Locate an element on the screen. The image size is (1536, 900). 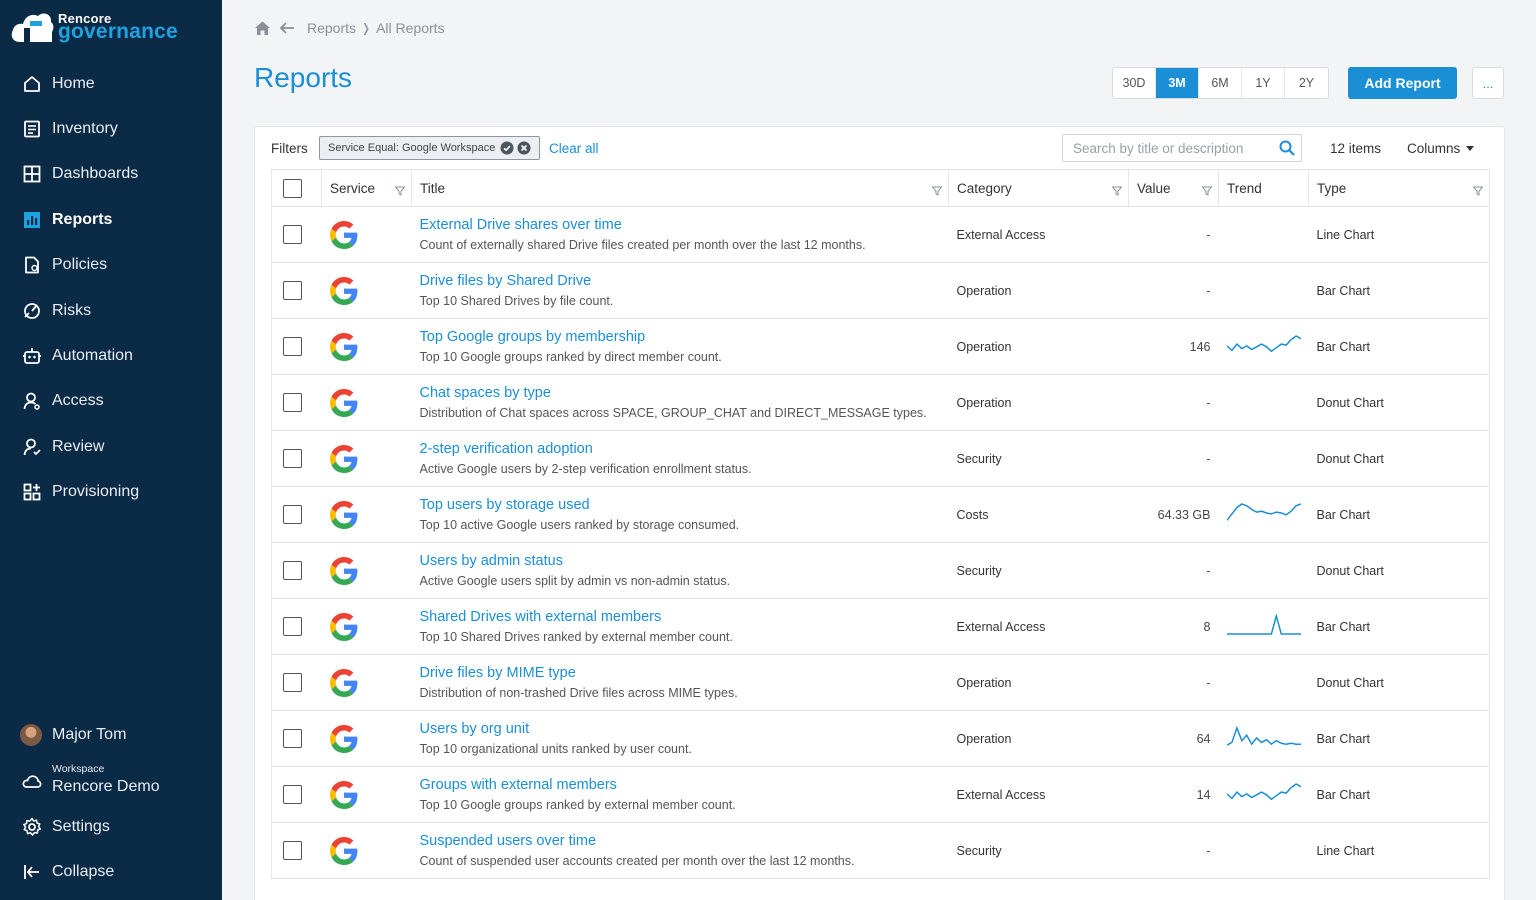
report-title-link: Drive files by MIME type is located at coordinates (684, 673).